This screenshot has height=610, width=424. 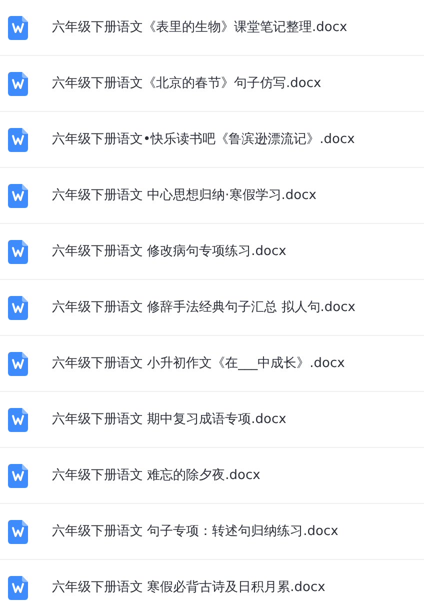 What do you see at coordinates (203, 139) in the screenshot?
I see `file-name: 六年级下册语文•快乐读书吧《鲁滨逊漂流记》.docx` at bounding box center [203, 139].